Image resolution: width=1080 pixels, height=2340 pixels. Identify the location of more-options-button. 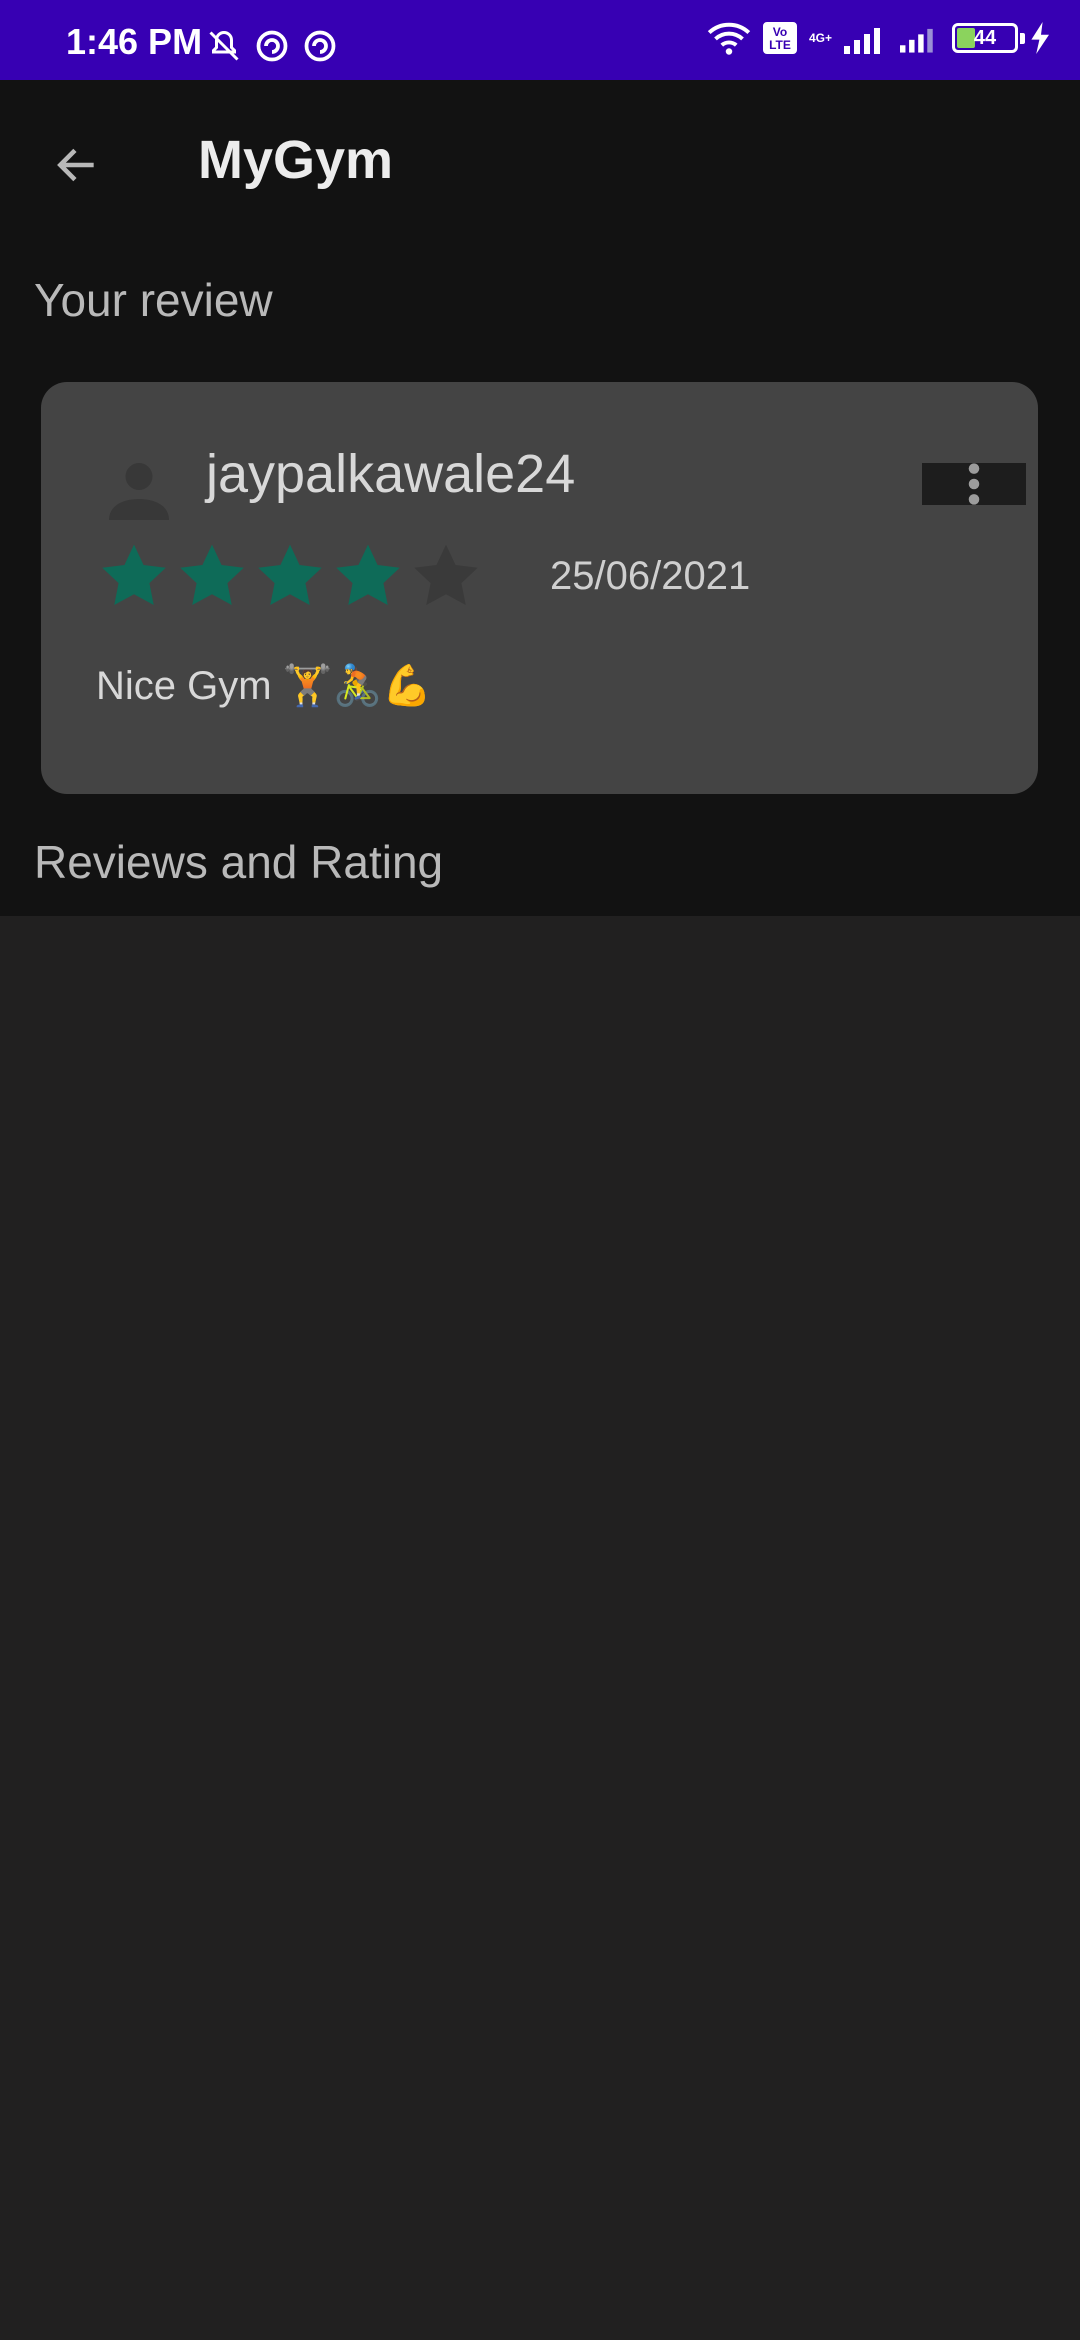
(974, 484).